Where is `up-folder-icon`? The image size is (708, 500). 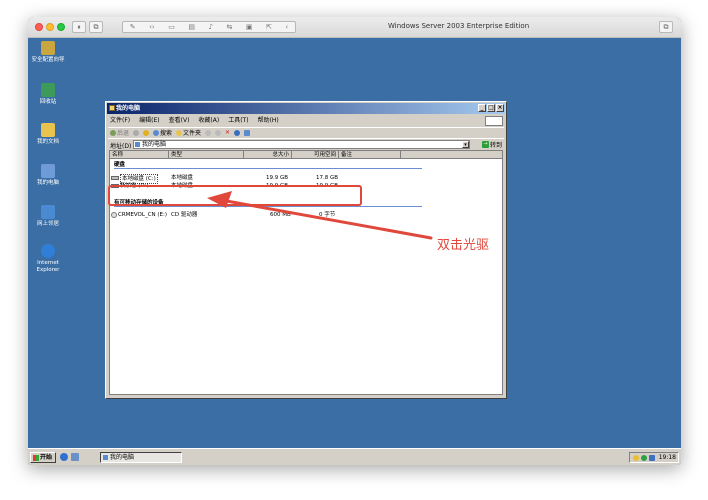
up-folder-icon is located at coordinates (146, 132).